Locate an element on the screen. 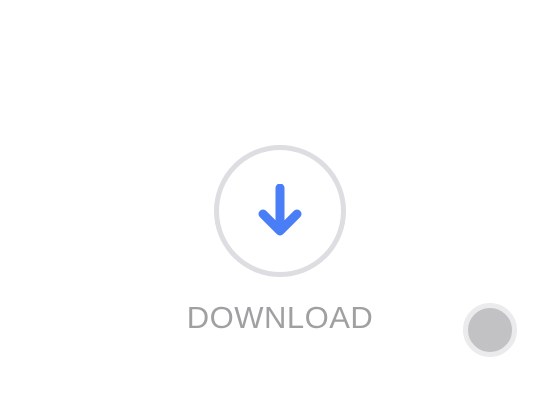 This screenshot has height=420, width=560. download-button is located at coordinates (280, 211).